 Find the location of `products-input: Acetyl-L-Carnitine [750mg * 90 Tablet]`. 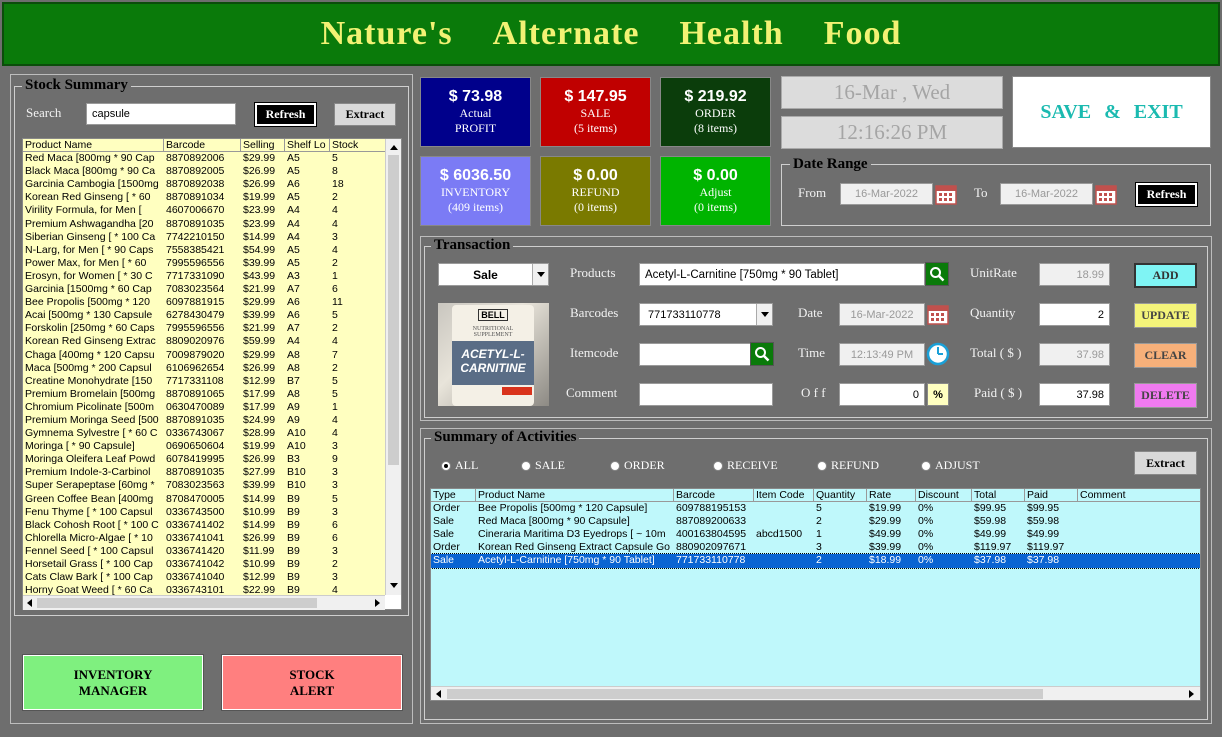

products-input: Acetyl-L-Carnitine [750mg * 90 Tablet] is located at coordinates (782, 274).